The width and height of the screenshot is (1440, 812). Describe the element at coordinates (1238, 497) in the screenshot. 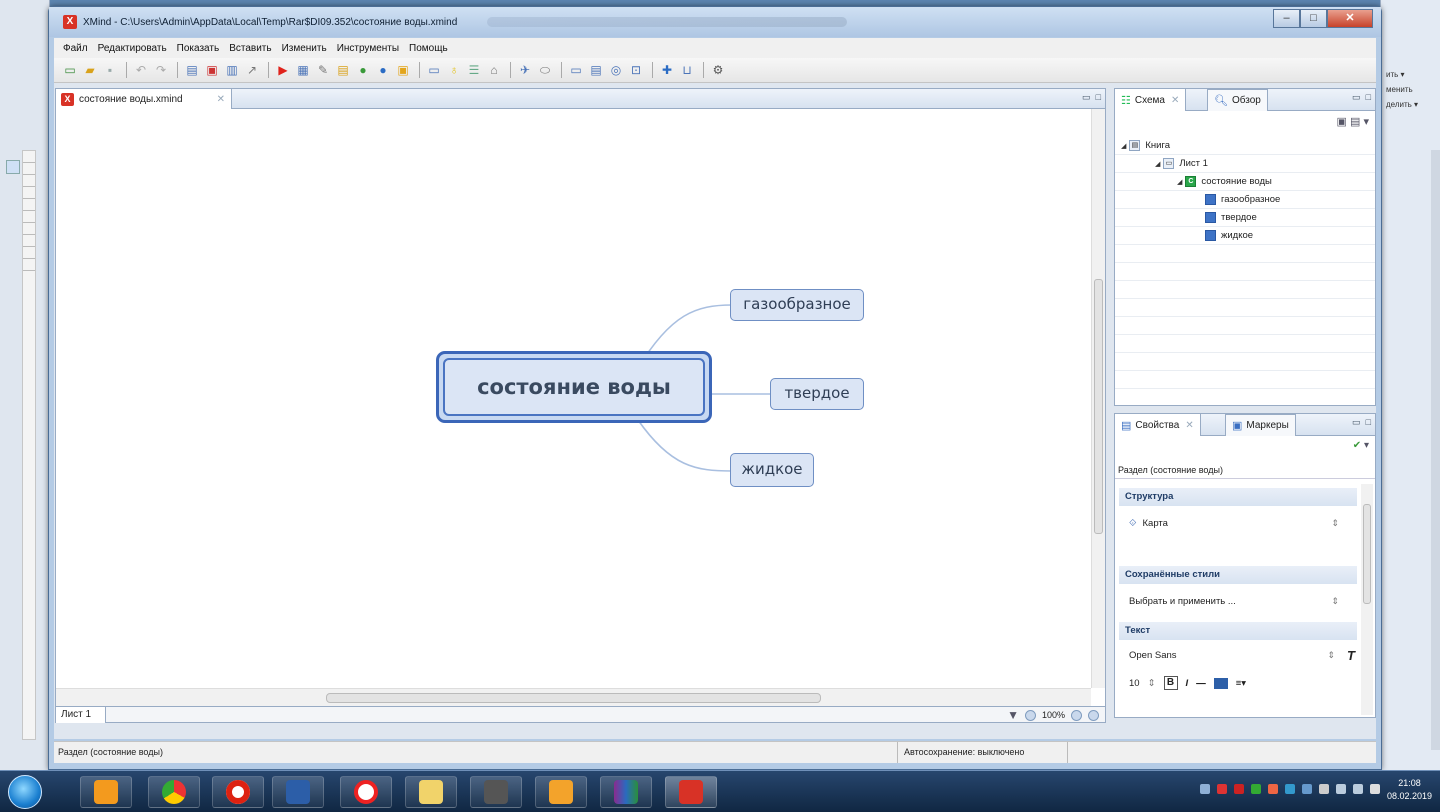

I see `section-structure: Структура` at that location.